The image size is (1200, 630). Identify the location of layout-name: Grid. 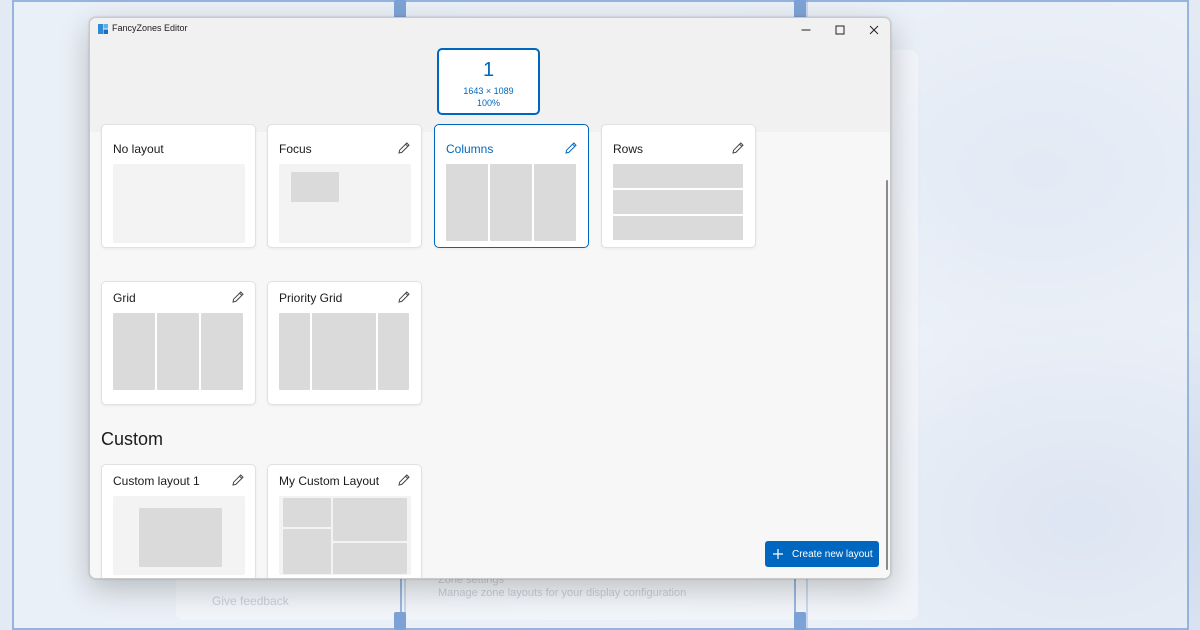
(124, 298).